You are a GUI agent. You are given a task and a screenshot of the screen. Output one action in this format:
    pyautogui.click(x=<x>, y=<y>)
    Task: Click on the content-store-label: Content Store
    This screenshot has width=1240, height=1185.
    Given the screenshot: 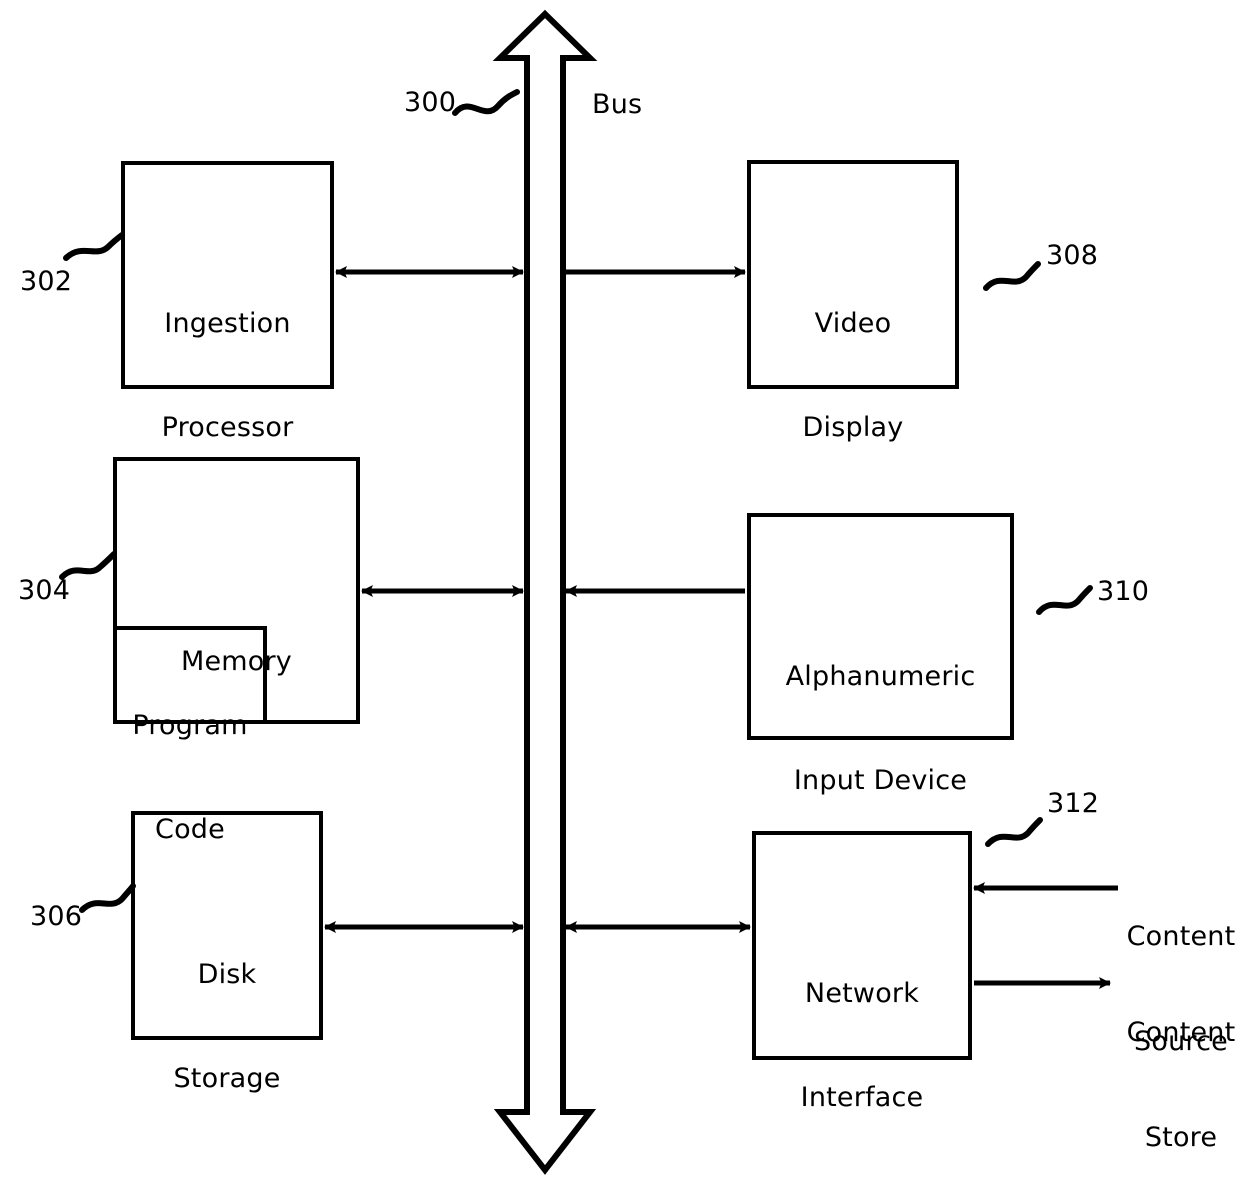 What is the action you would take?
    pyautogui.click(x=1181, y=1065)
    